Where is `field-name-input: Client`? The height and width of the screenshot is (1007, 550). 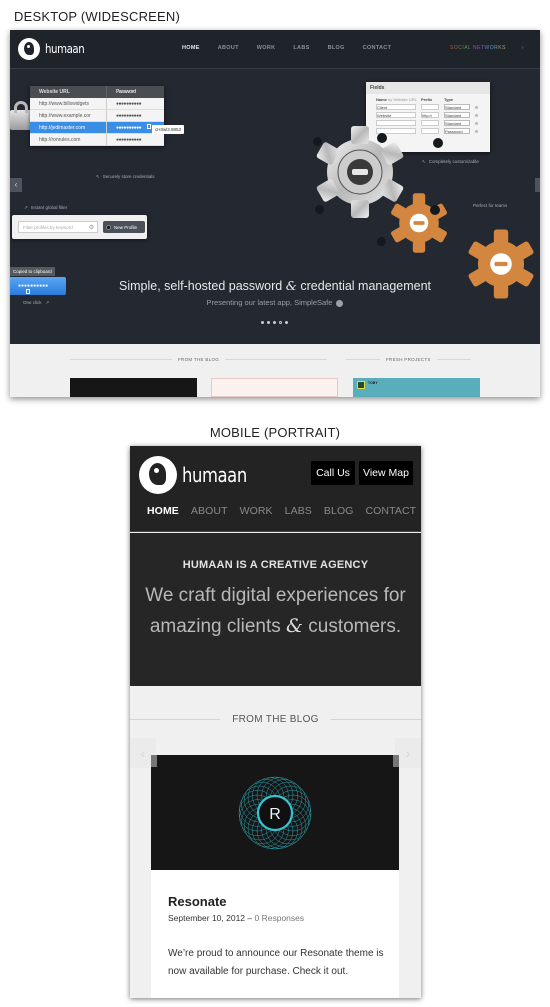 field-name-input: Client is located at coordinates (396, 107).